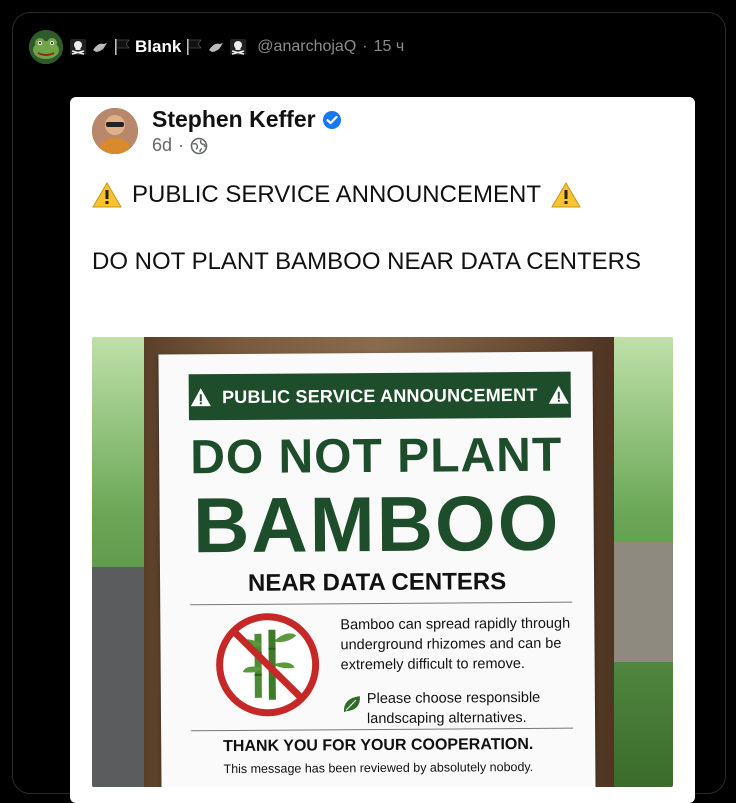 The width and height of the screenshot is (736, 803). I want to click on poster-headline-2: BAMBOO, so click(376, 524).